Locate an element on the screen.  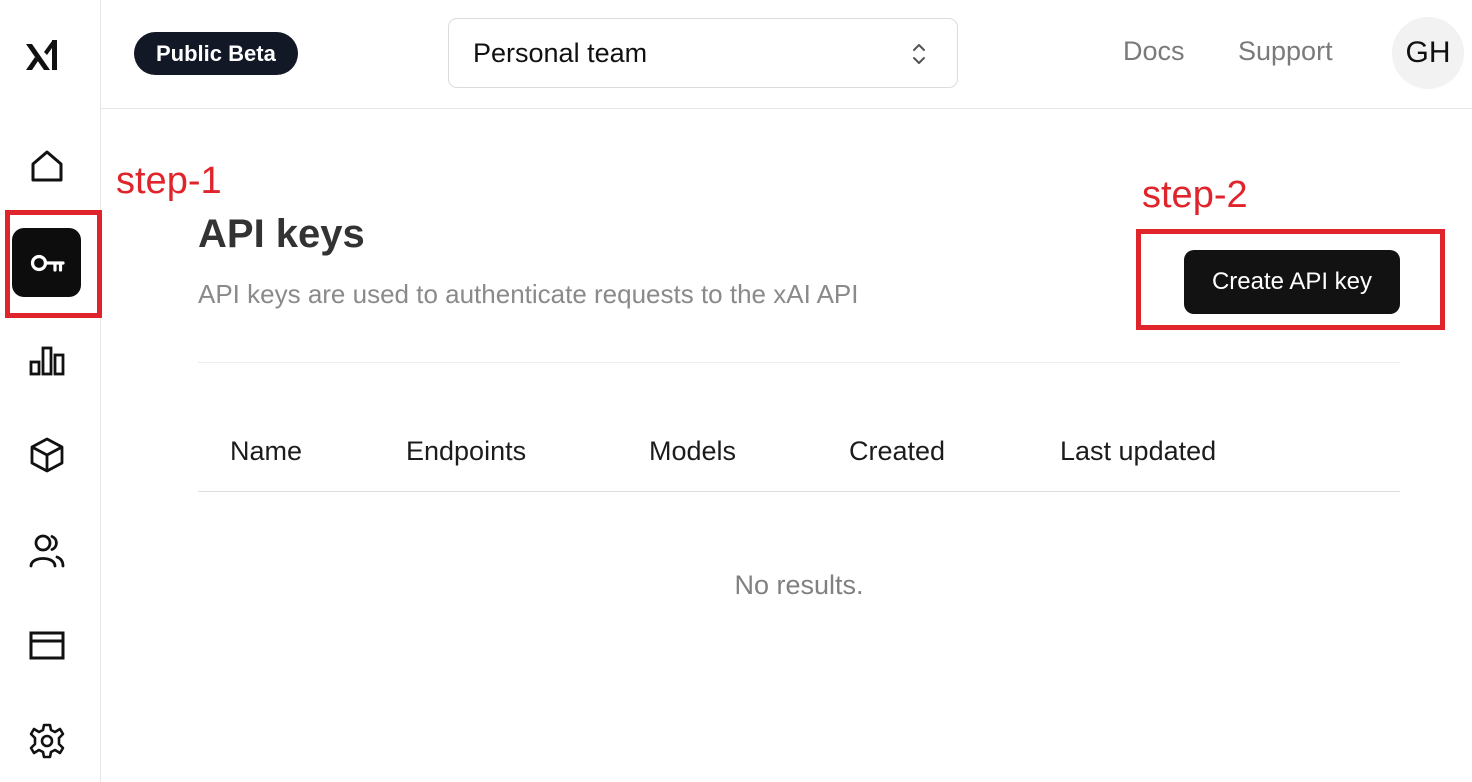
bar-chart-icon is located at coordinates (46, 360).